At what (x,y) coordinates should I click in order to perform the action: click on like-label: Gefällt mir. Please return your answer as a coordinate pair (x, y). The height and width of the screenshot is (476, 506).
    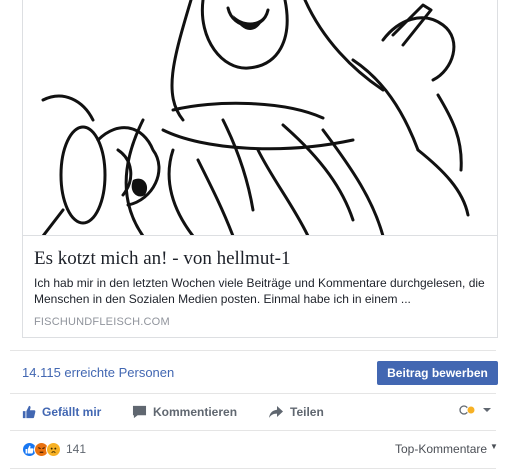
    Looking at the image, I should click on (72, 412).